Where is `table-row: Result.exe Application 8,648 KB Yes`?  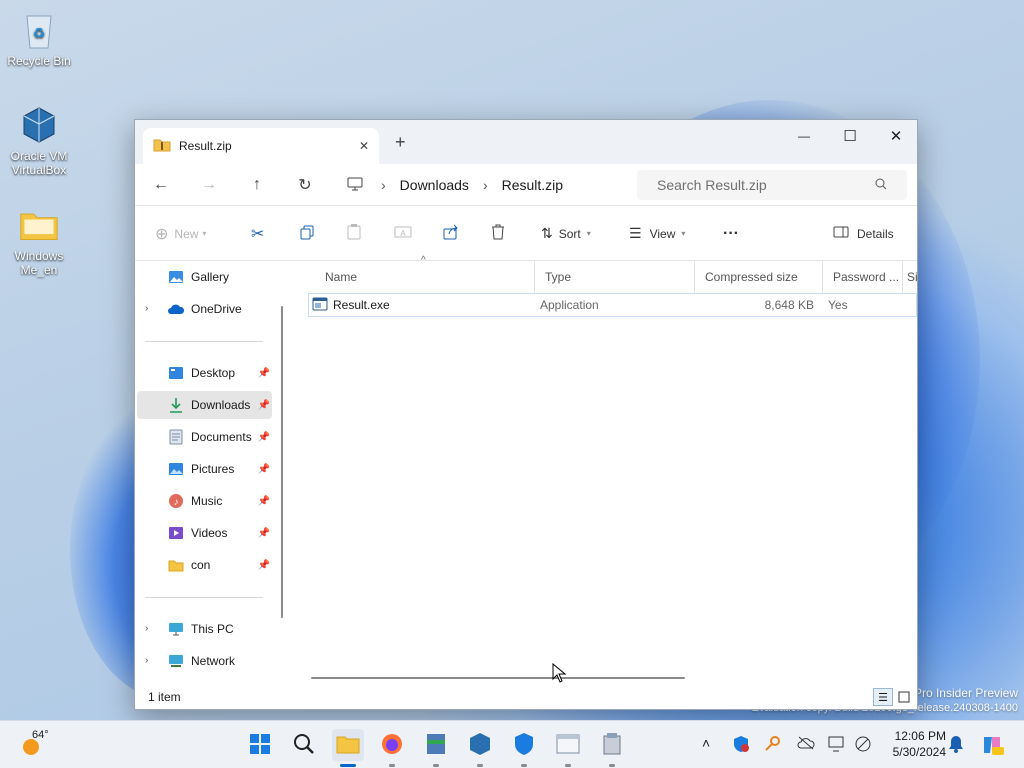 table-row: Result.exe Application 8,648 KB Yes is located at coordinates (612, 305).